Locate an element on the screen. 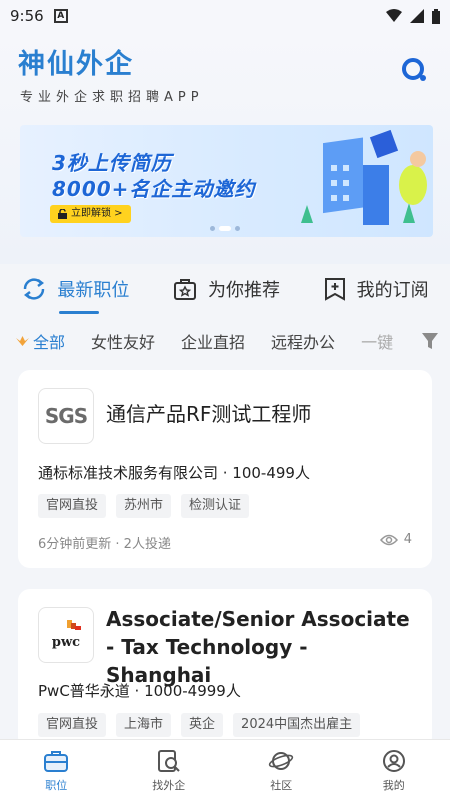  search-company-icon is located at coordinates (168, 760).